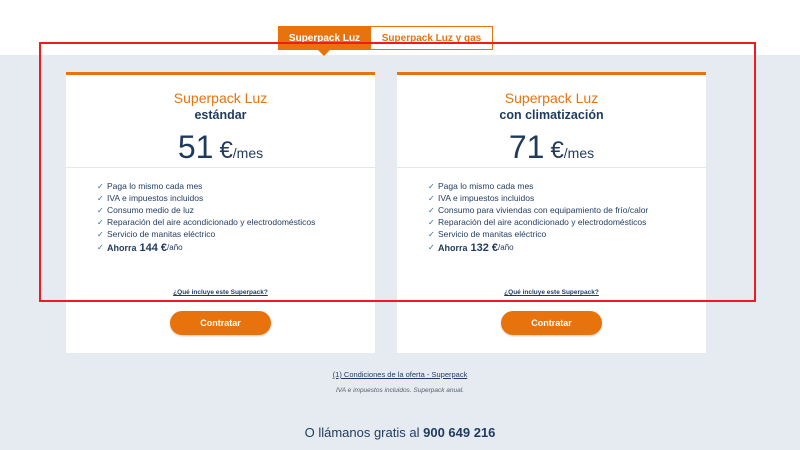 Image resolution: width=800 pixels, height=450 pixels. I want to click on plan-tabs: Superpack Luz Superpack Luz y gas, so click(385, 38).